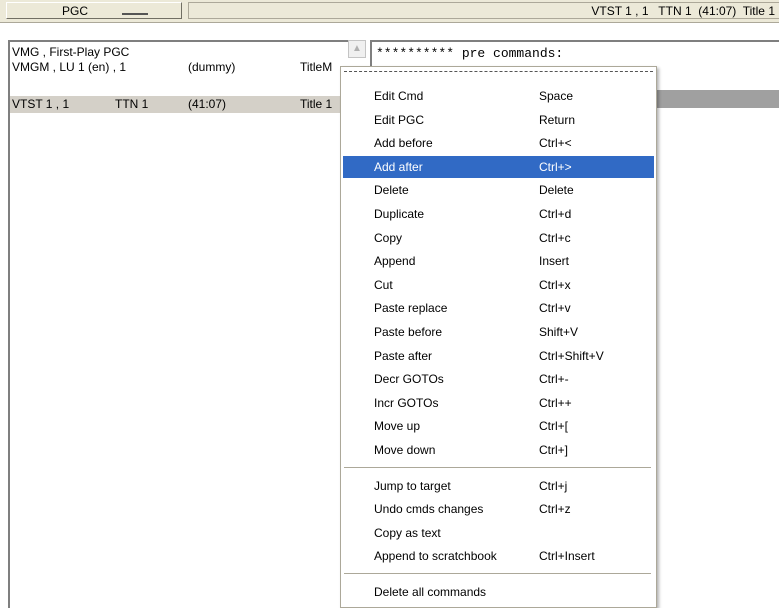 Image resolution: width=779 pixels, height=608 pixels. Describe the element at coordinates (555, 509) in the screenshot. I see `menu-item-shortcut: Ctrl+z` at that location.